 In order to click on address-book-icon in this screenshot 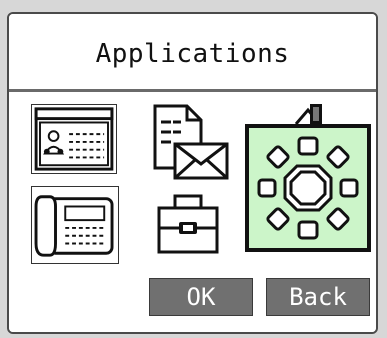, I will do `click(74, 139)`.